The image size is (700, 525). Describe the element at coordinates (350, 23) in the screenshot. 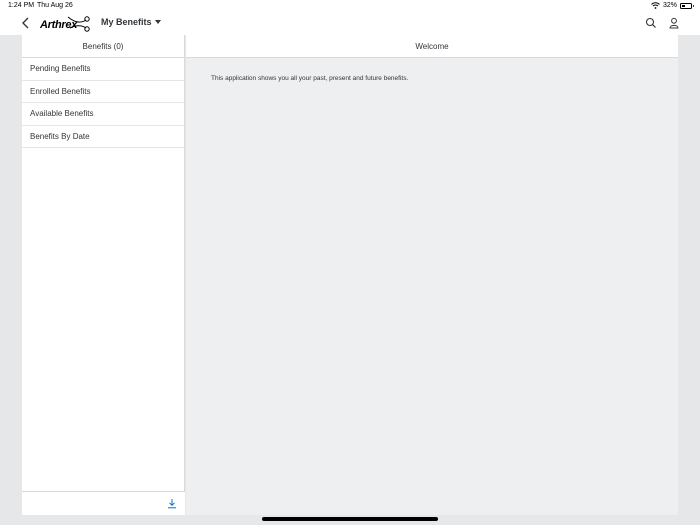

I see `shell-bar: Arthrex My Benefits` at that location.